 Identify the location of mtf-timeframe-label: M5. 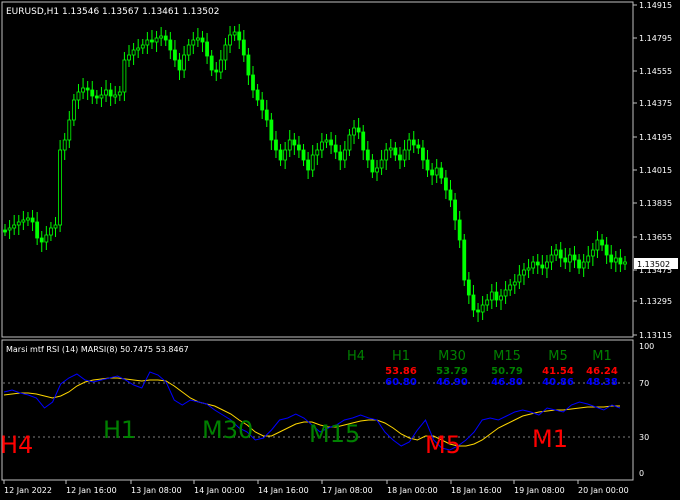
(558, 356).